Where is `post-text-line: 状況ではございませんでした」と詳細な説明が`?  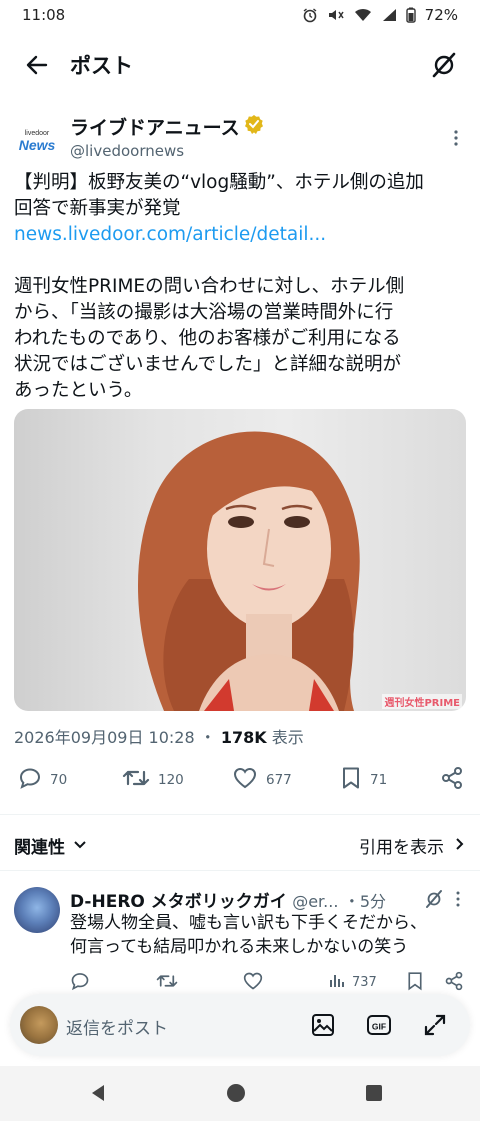
post-text-line: 状況ではございませんでした」と詳細な説明が is located at coordinates (208, 364).